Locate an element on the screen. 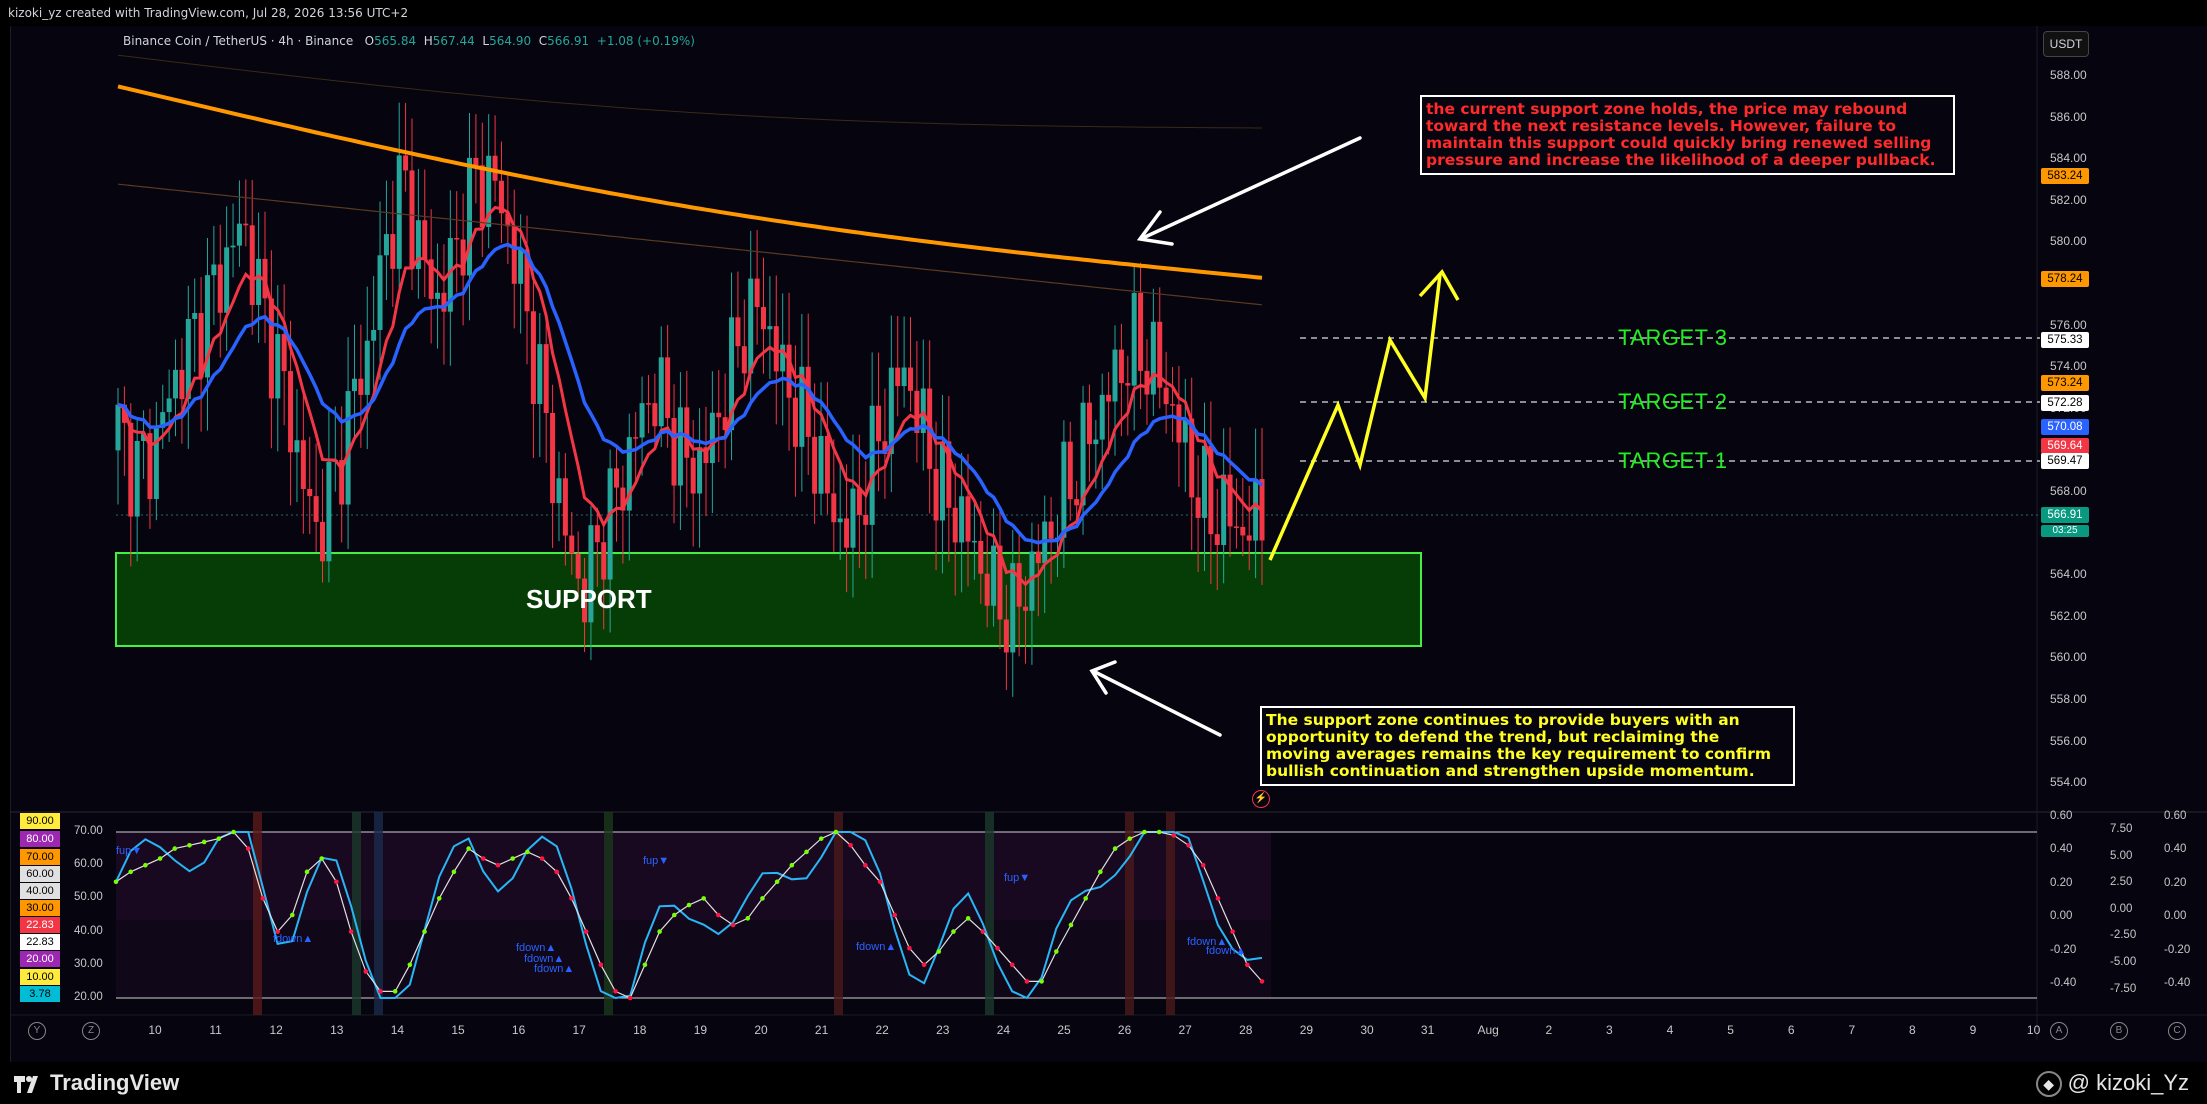  time-tick: 3 is located at coordinates (1609, 1030).